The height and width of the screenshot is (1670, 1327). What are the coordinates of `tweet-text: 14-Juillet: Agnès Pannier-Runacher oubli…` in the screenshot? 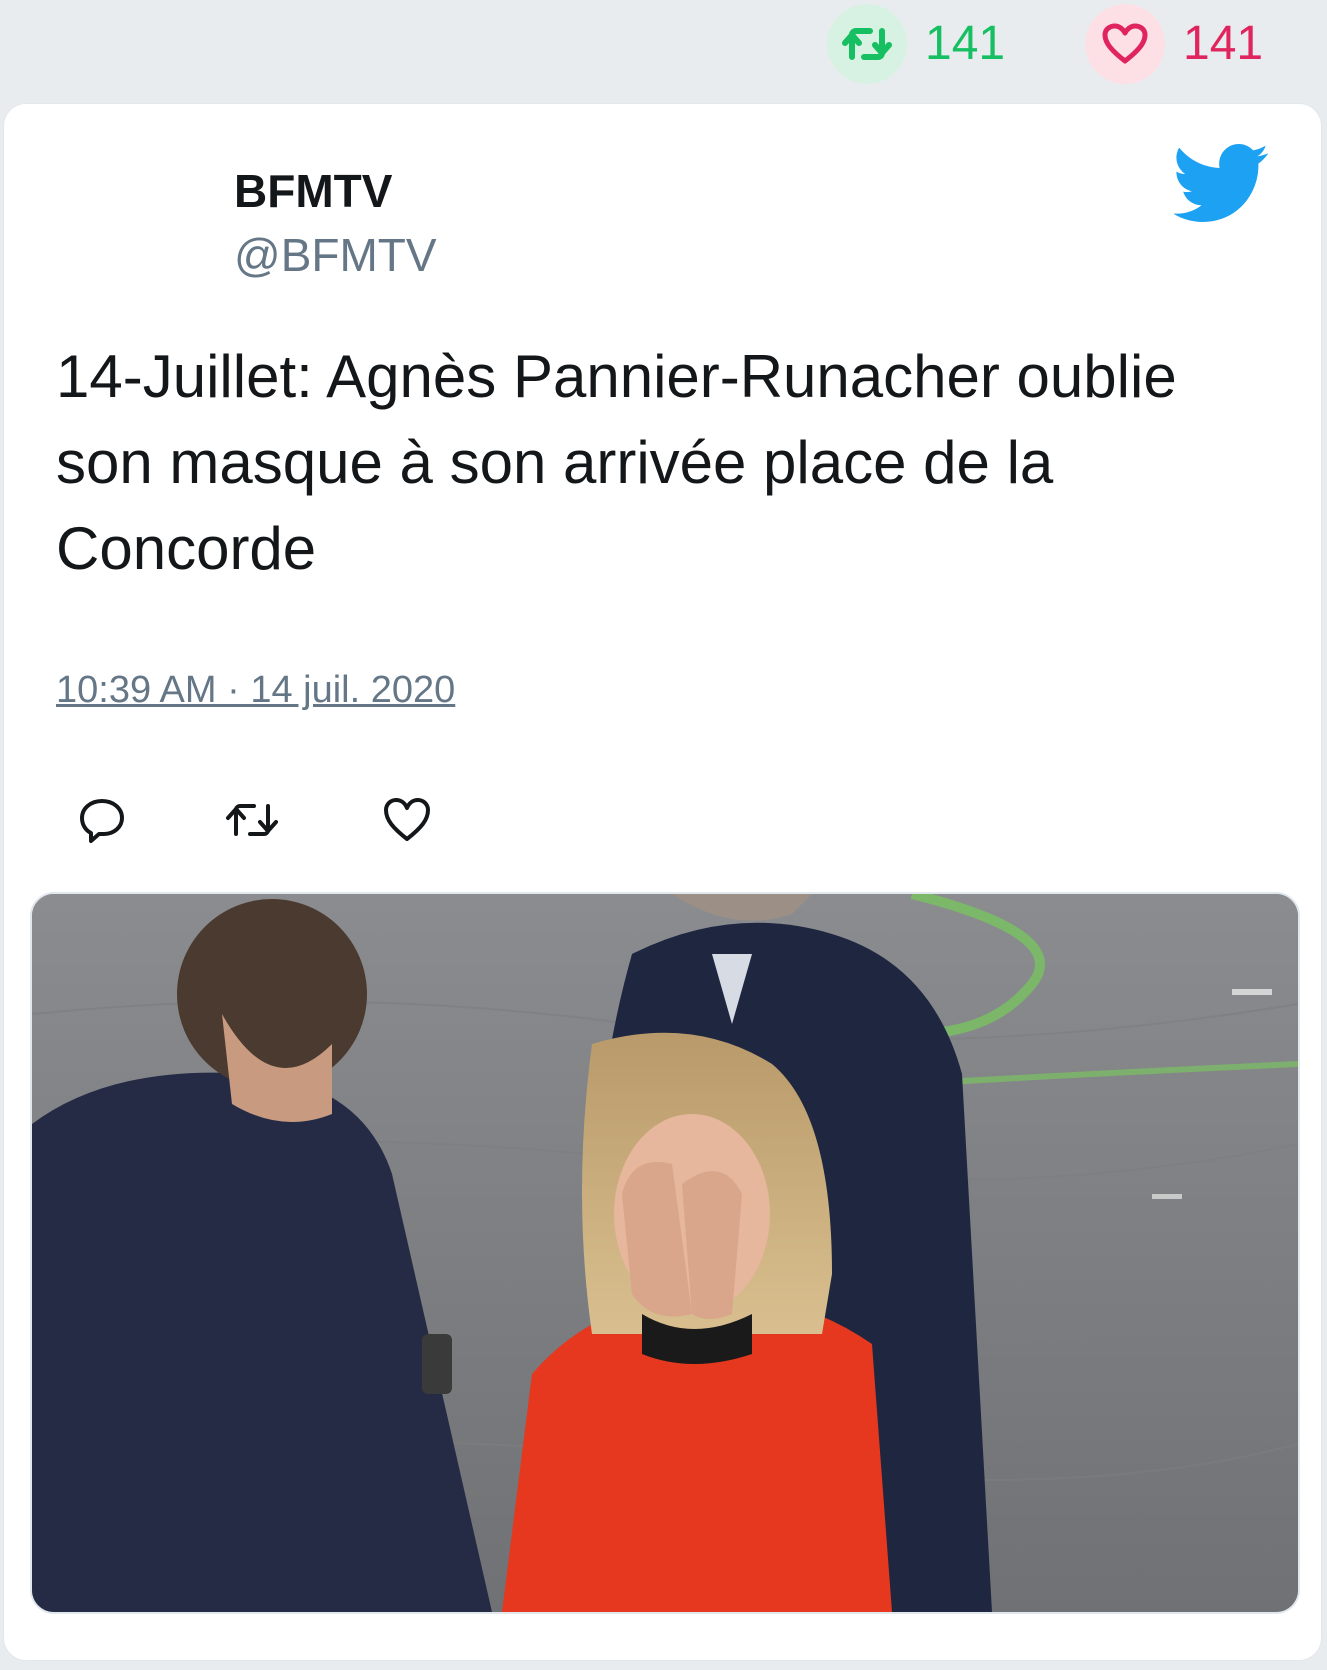 It's located at (616, 462).